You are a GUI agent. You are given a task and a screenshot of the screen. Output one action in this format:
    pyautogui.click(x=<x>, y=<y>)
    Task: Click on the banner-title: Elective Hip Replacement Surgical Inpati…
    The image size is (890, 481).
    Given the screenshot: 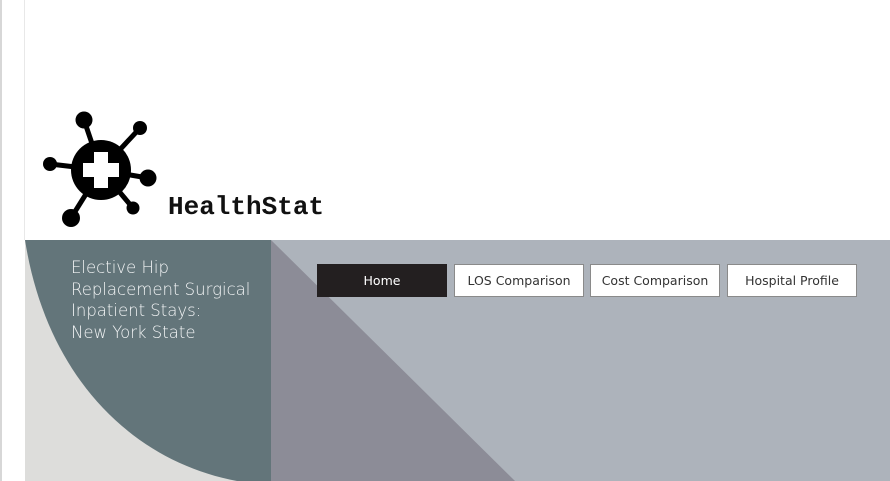 What is the action you would take?
    pyautogui.click(x=171, y=300)
    